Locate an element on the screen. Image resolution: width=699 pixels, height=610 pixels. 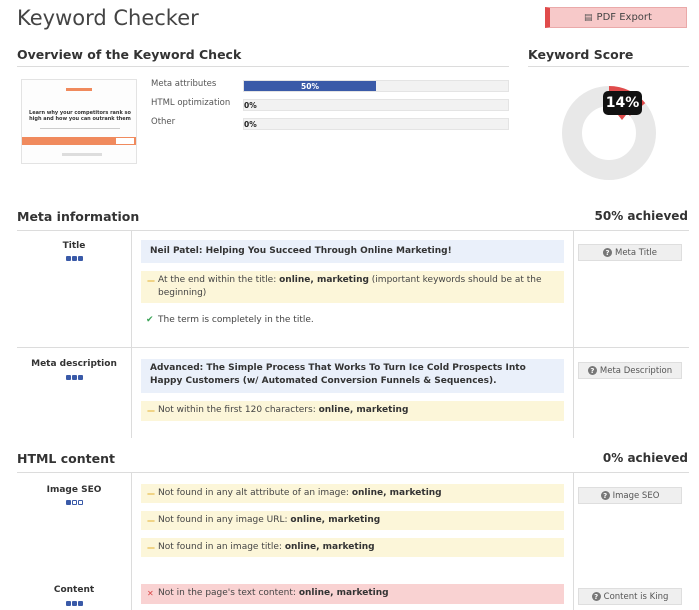
image-seo-url-text: Not found in any image URL: is located at coordinates (224, 520).